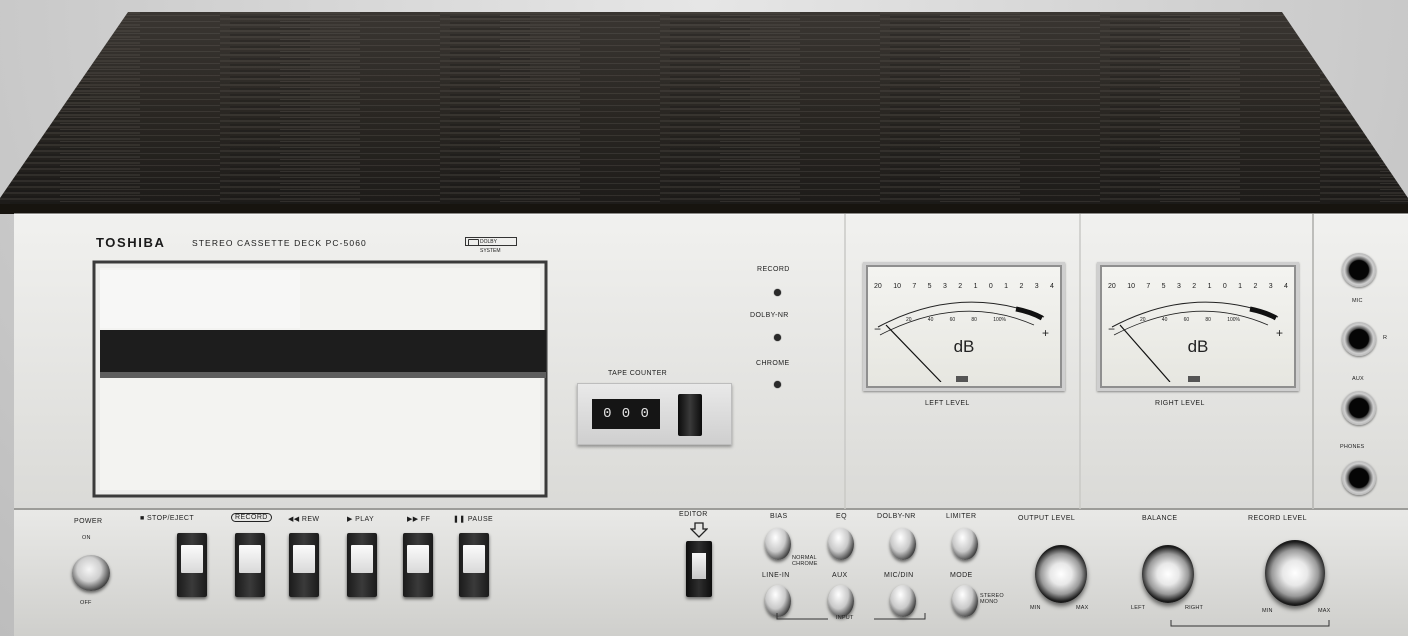 The image size is (1408, 636). Describe the element at coordinates (947, 403) in the screenshot. I see `left-level-label: LEFT LEVEL` at that location.